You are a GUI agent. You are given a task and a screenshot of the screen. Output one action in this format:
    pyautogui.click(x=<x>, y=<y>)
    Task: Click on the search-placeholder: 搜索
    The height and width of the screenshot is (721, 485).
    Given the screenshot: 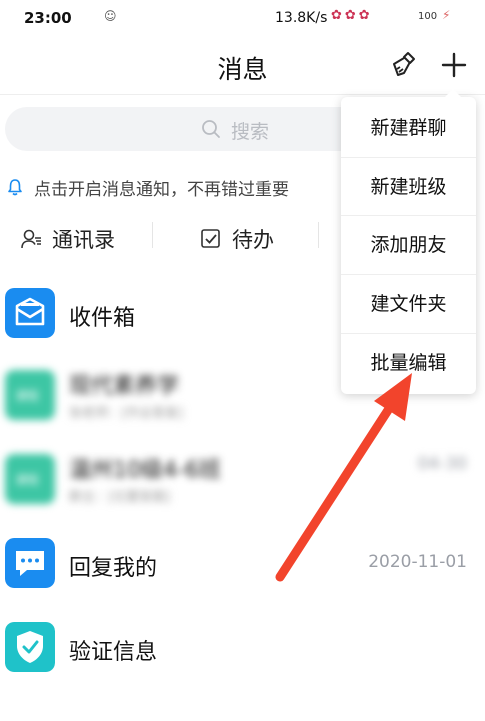 What is the action you would take?
    pyautogui.click(x=250, y=132)
    